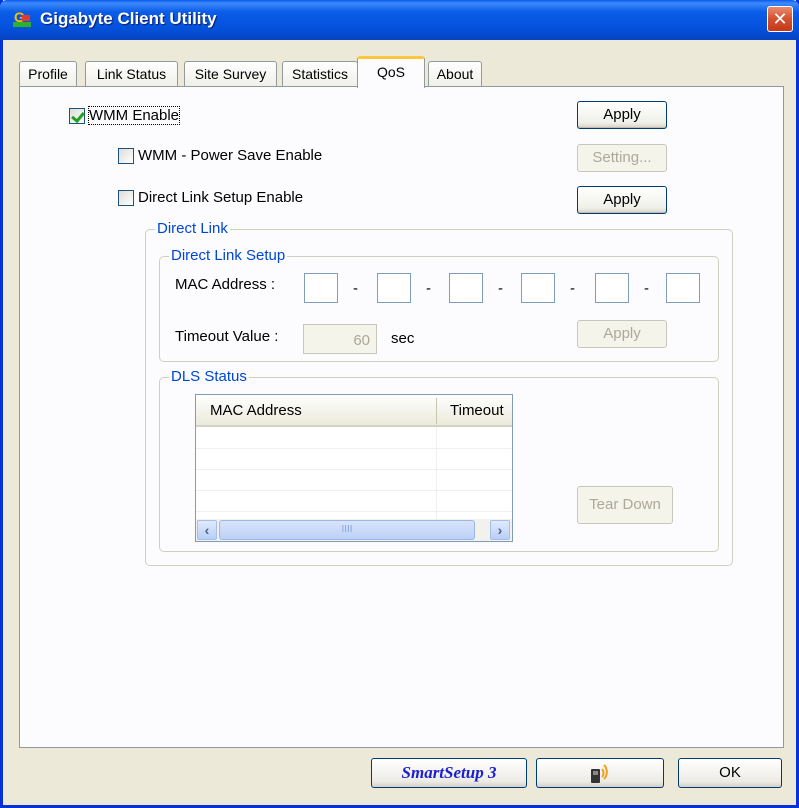  I want to click on mac-octet-6-input, so click(683, 288).